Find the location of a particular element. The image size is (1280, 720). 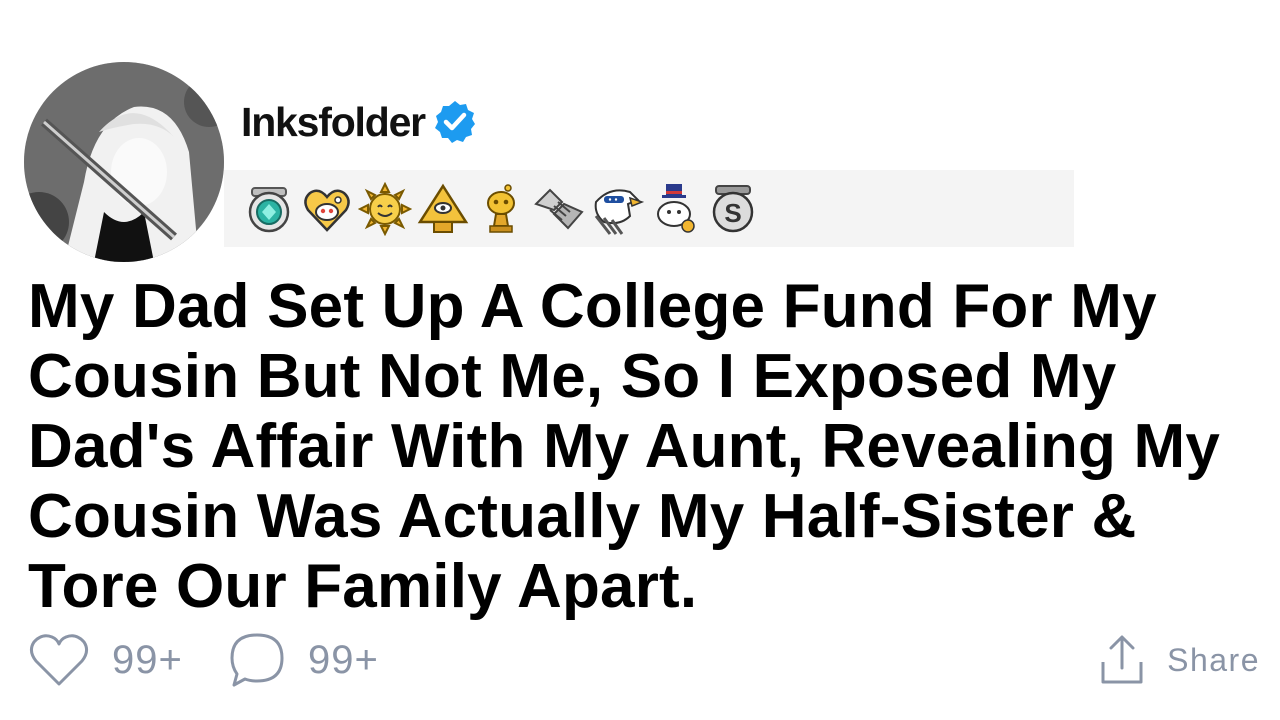

comment-button: 99+ is located at coordinates (303, 660).